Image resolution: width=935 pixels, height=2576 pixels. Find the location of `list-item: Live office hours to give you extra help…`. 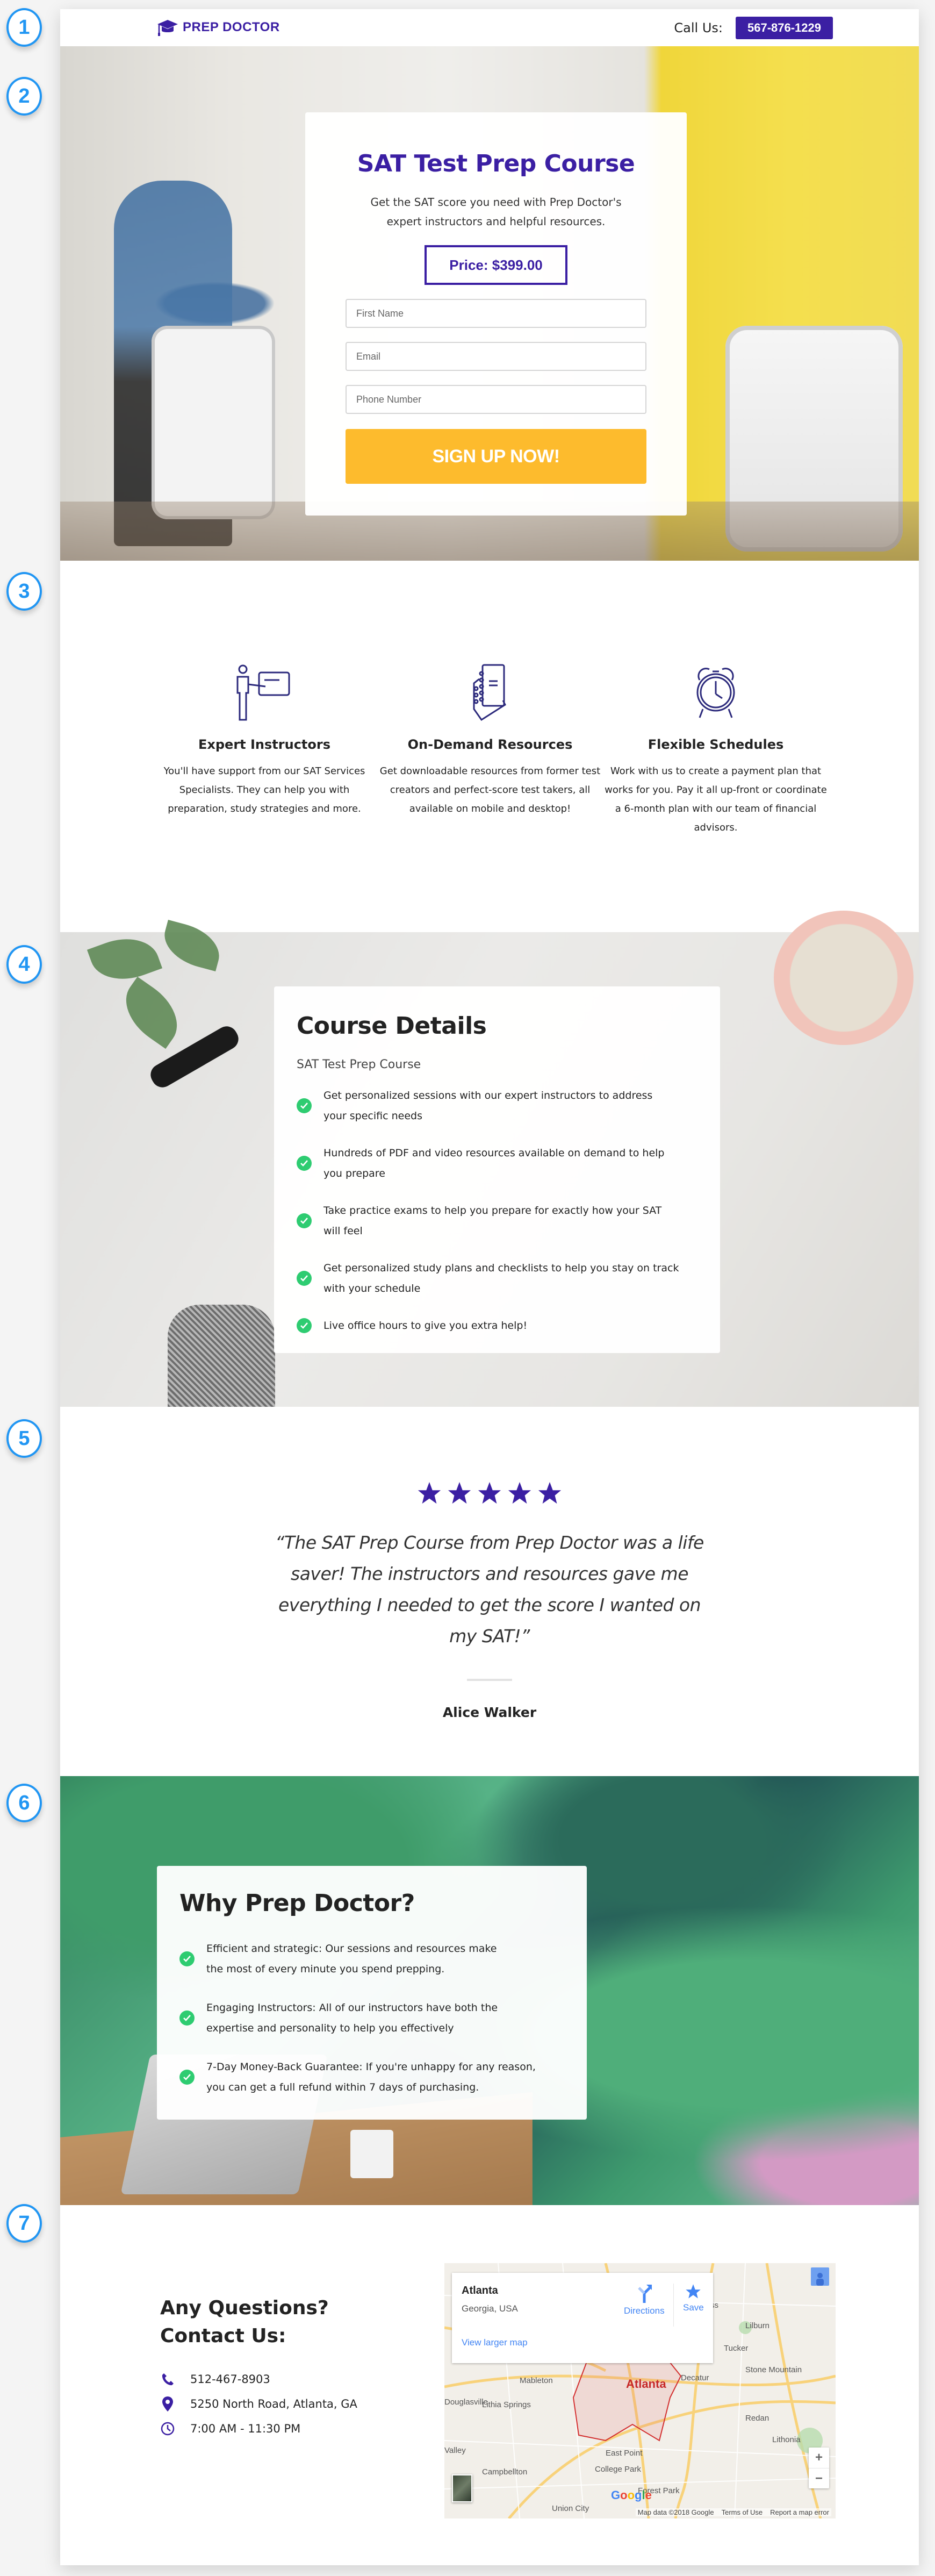

list-item: Live office hours to give you extra help… is located at coordinates (497, 1325).